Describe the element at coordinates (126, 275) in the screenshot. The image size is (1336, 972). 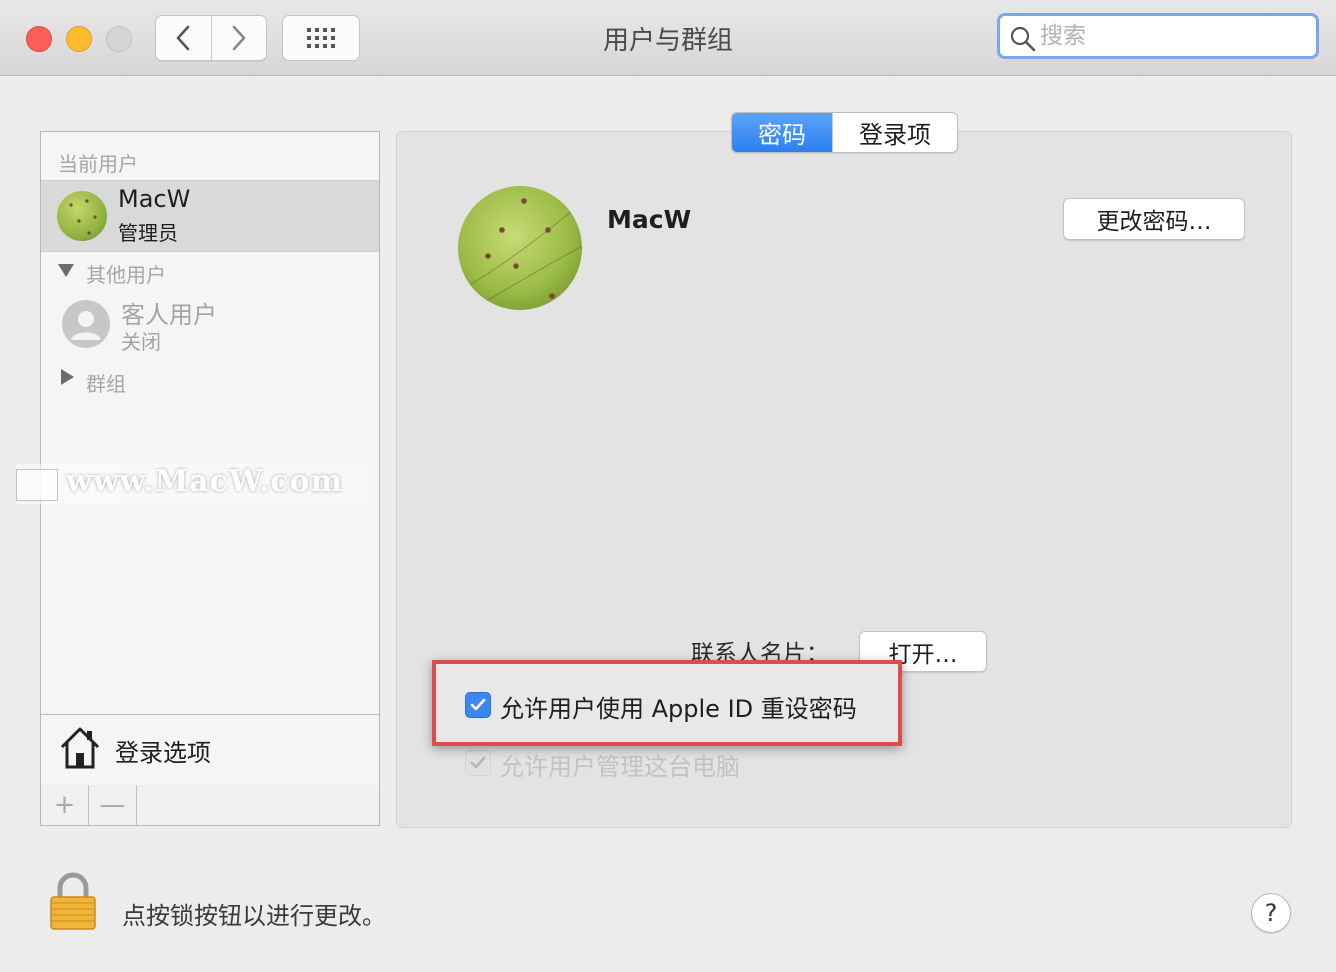
I see `other-users-header: 其他用户` at that location.